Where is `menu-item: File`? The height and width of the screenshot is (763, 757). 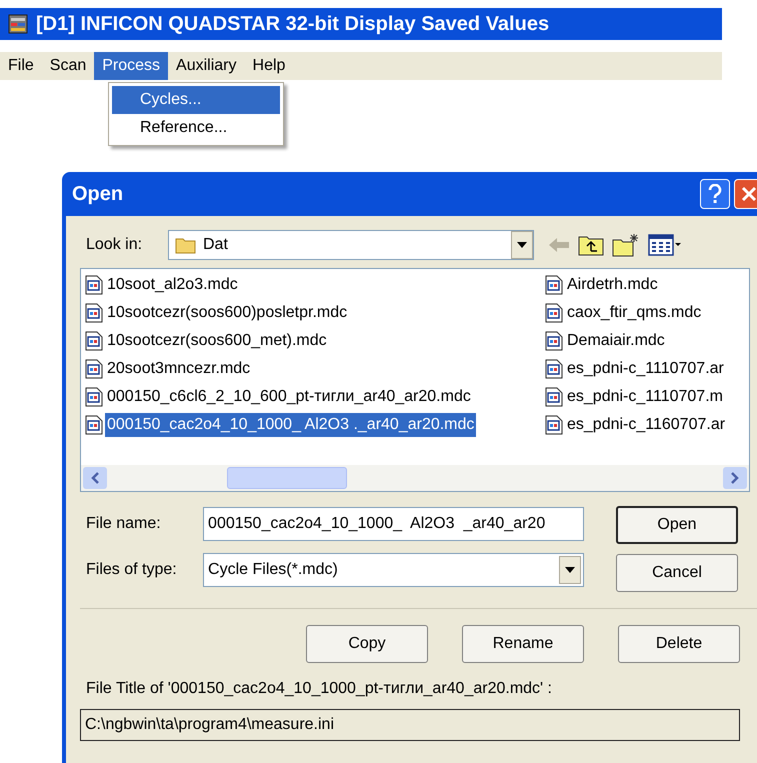
menu-item: File is located at coordinates (21, 66).